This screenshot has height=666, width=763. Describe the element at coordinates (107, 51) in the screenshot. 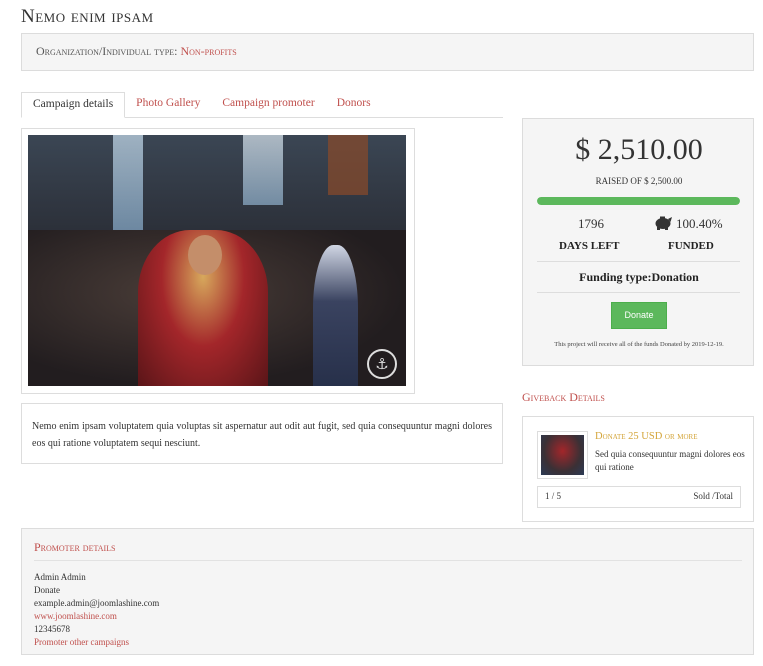

I see `organization-type-label: Organization/Individual type:` at that location.